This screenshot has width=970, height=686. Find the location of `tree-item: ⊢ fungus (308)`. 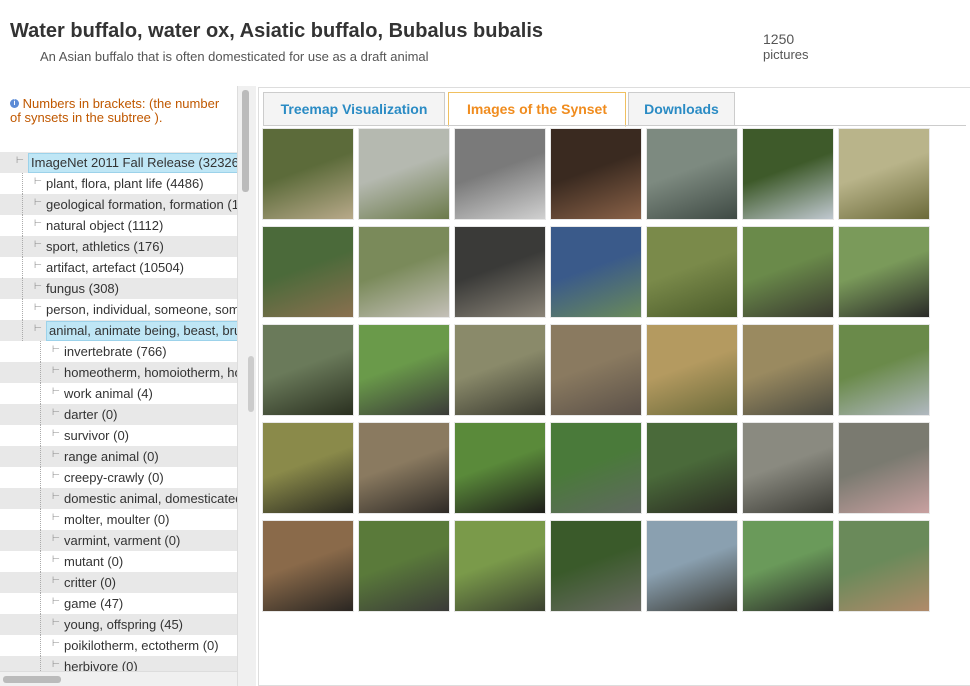

tree-item: ⊢ fungus (308) is located at coordinates (118, 288).